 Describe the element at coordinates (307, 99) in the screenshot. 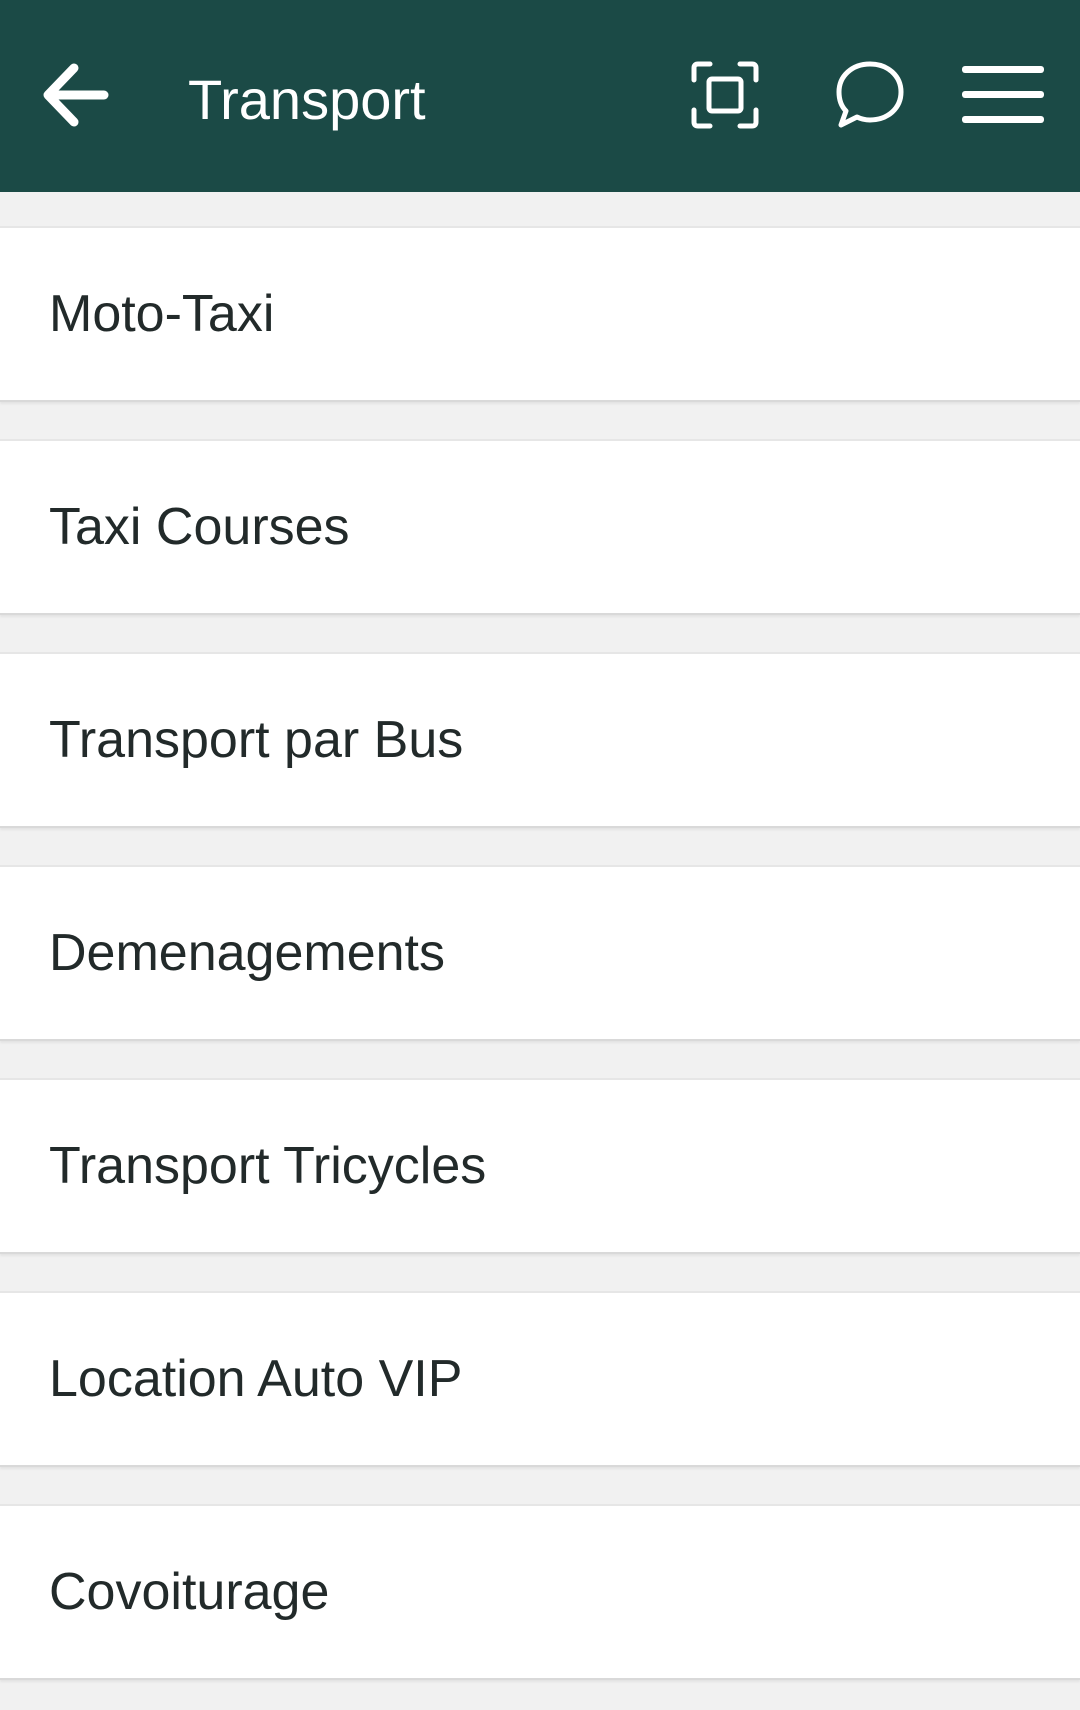

I see `page-title: Transport` at that location.